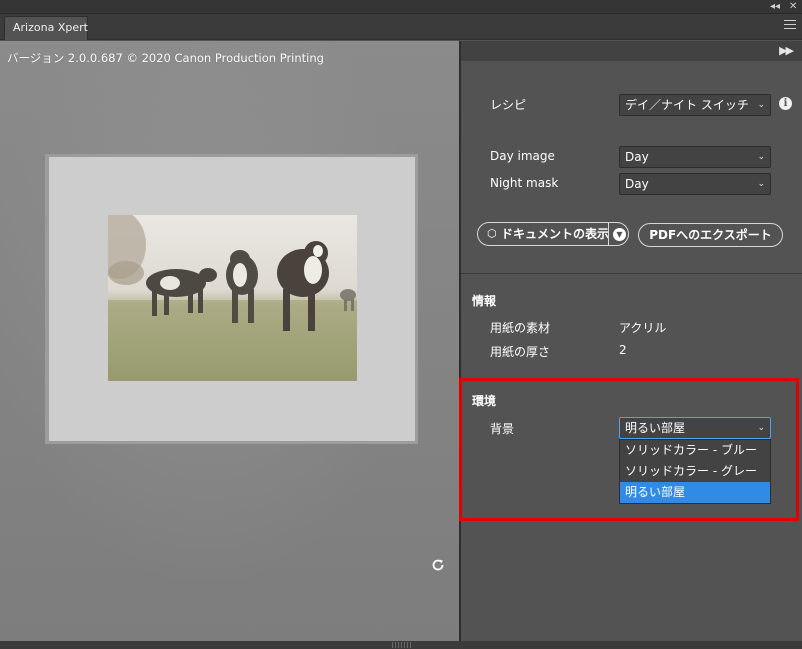 This screenshot has height=649, width=802. Describe the element at coordinates (790, 26) in the screenshot. I see `hamburger-icon` at that location.